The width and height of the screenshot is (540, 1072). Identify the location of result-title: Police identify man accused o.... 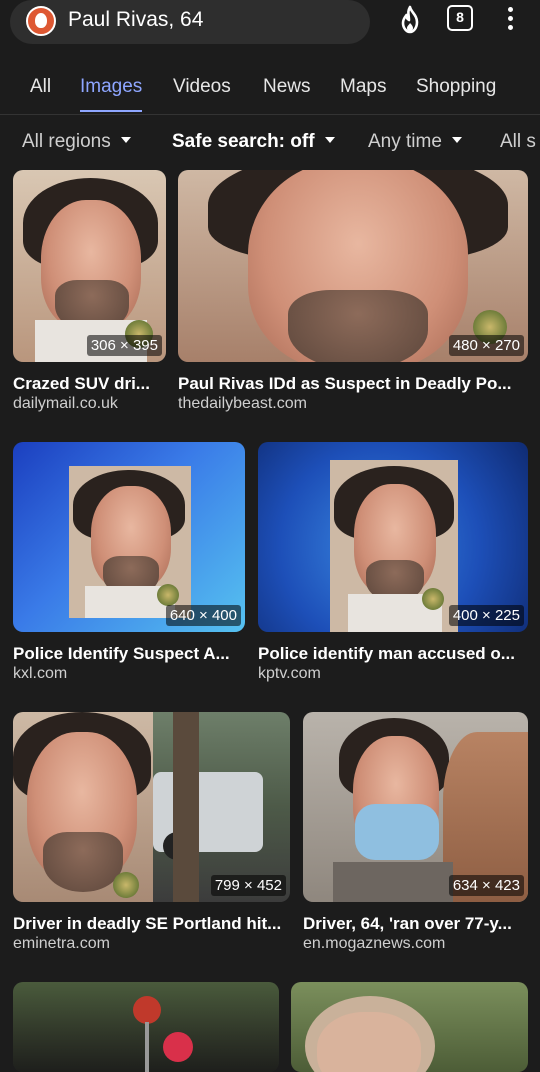
(393, 654).